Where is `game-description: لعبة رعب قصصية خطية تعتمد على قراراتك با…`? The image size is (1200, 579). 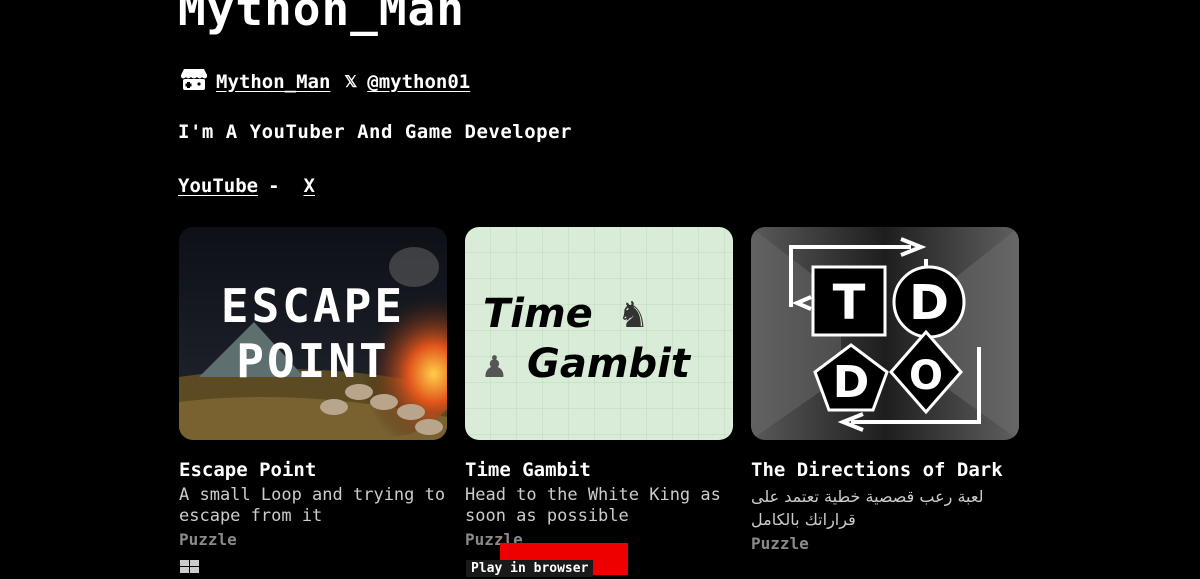 game-description: لعبة رعب قصصية خطية تعتمد على قراراتك با… is located at coordinates (867, 508).